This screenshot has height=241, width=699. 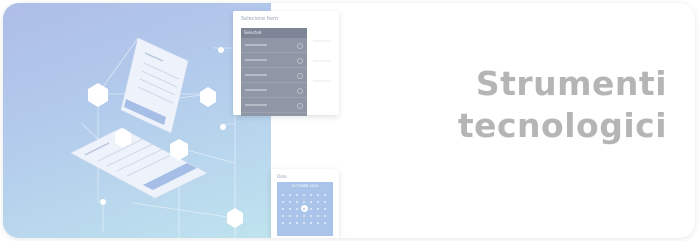 I want to click on card-title: Strumenti tecnologici, so click(x=562, y=105).